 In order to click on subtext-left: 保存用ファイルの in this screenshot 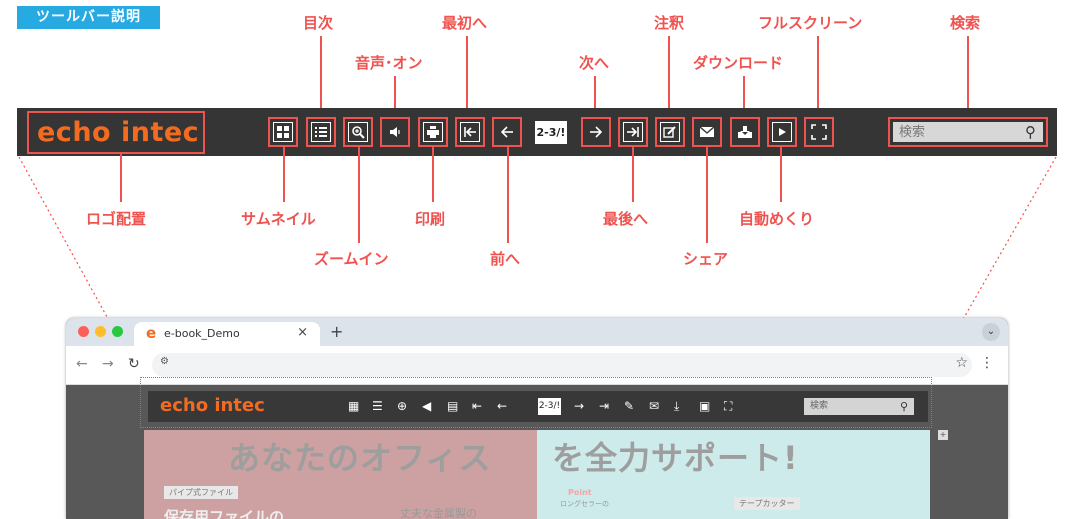, I will do `click(224, 513)`.